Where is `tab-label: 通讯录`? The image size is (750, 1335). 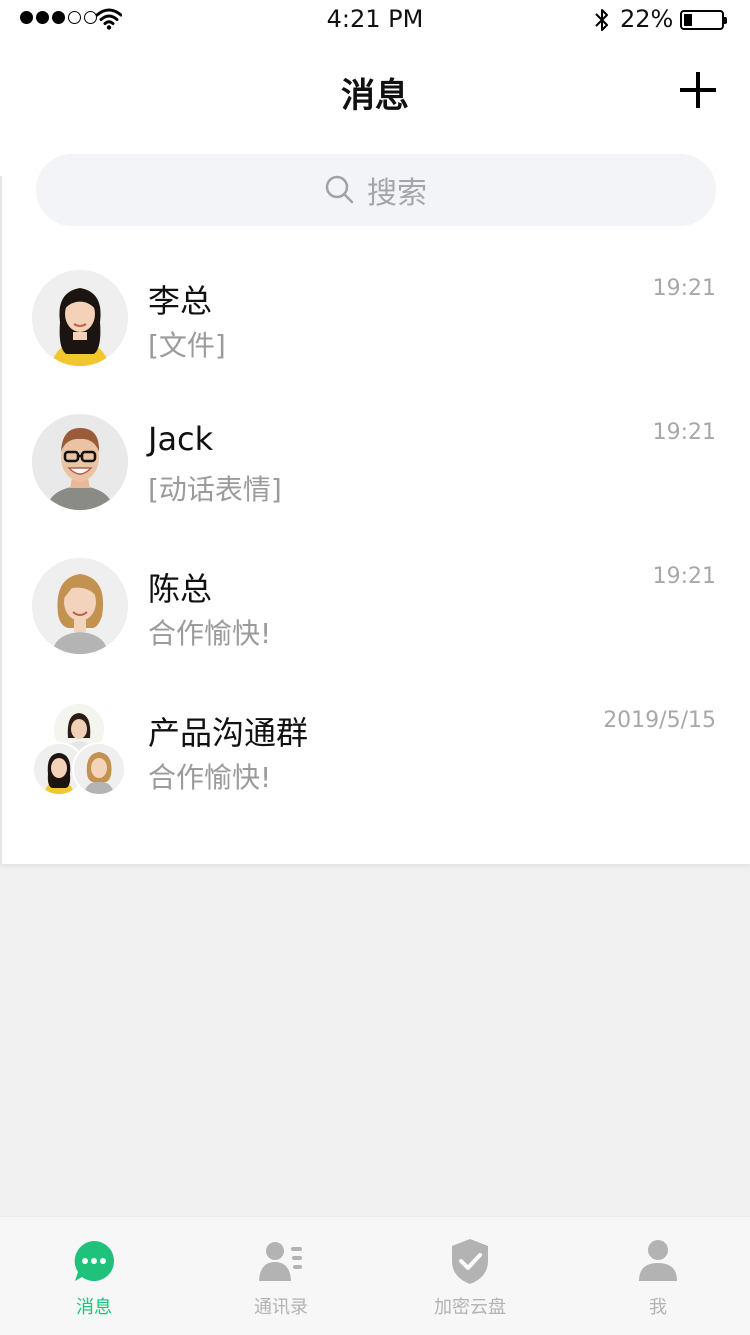
tab-label: 通讯录 is located at coordinates (281, 1307).